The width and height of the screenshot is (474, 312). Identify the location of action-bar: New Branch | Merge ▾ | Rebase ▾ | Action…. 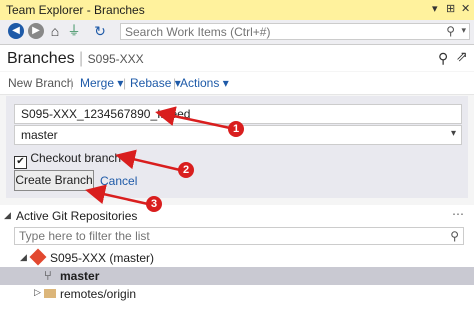
(237, 83).